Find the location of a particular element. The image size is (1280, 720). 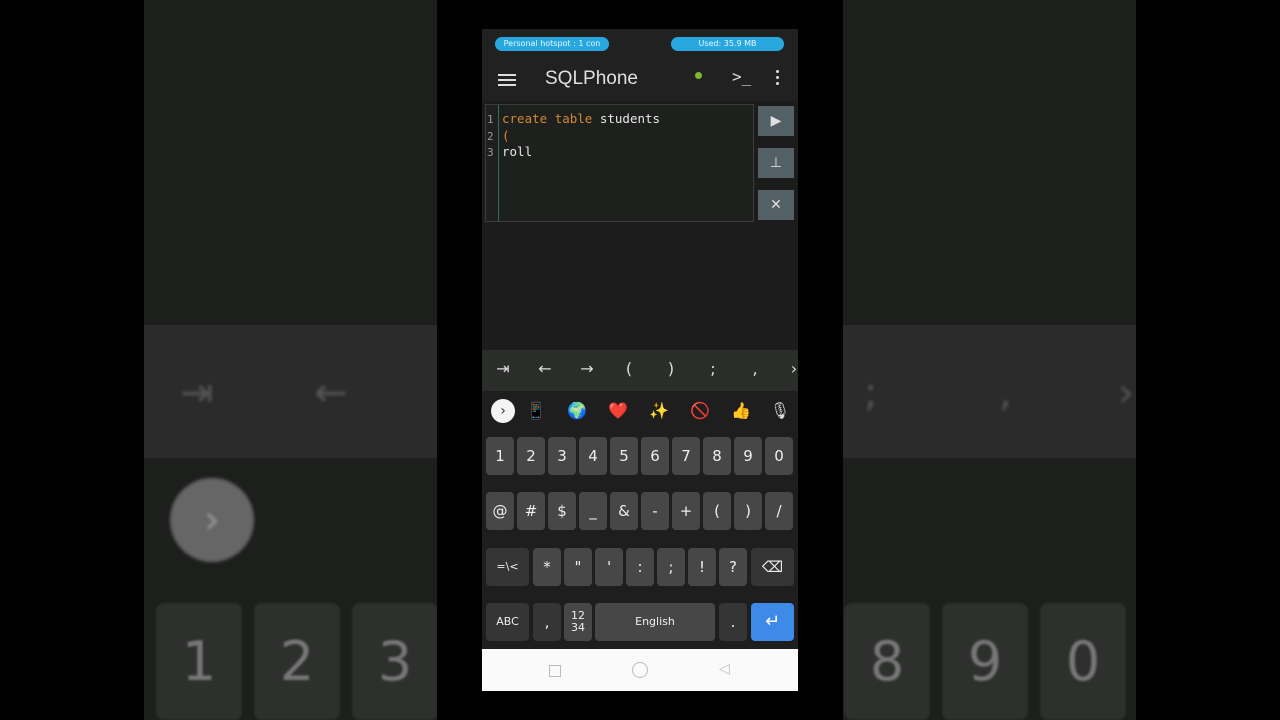

key-6: 6 is located at coordinates (655, 456).